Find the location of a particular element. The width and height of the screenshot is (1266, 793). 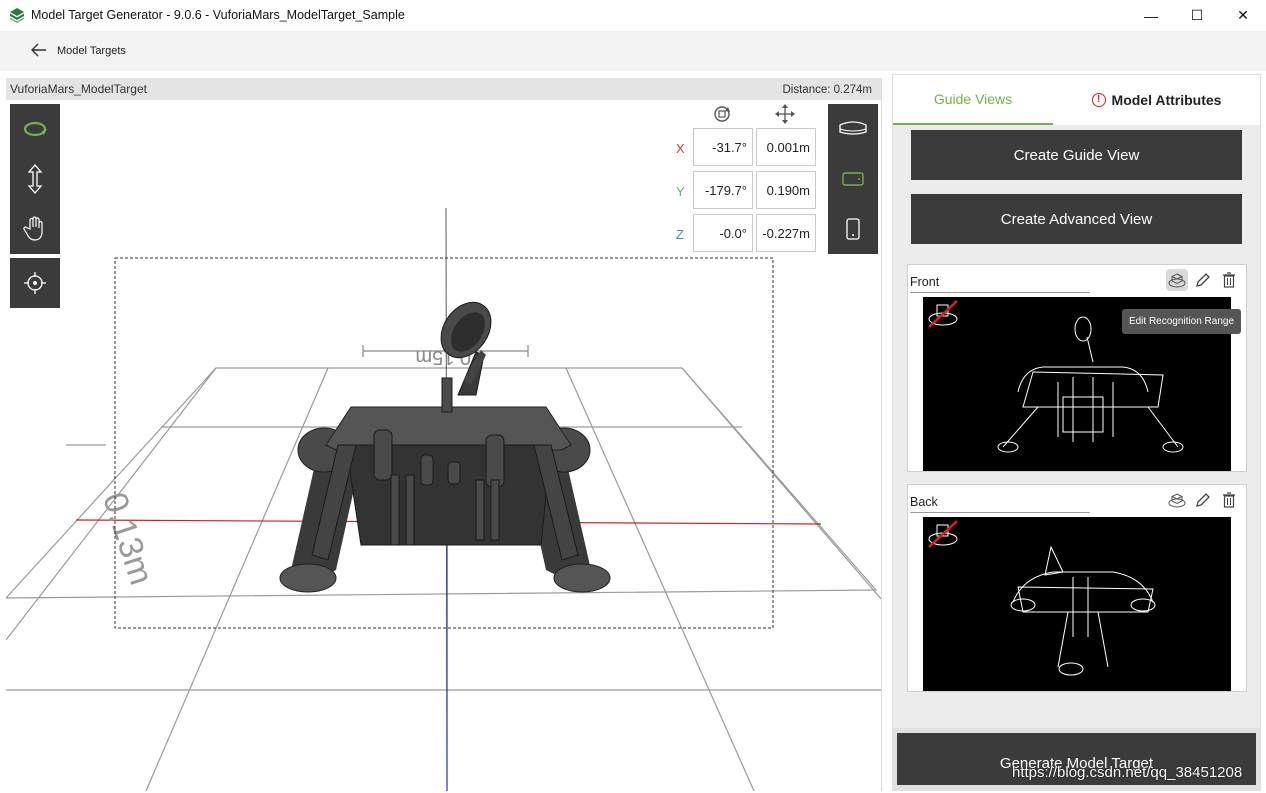

warning-icon: ! is located at coordinates (1098, 100).